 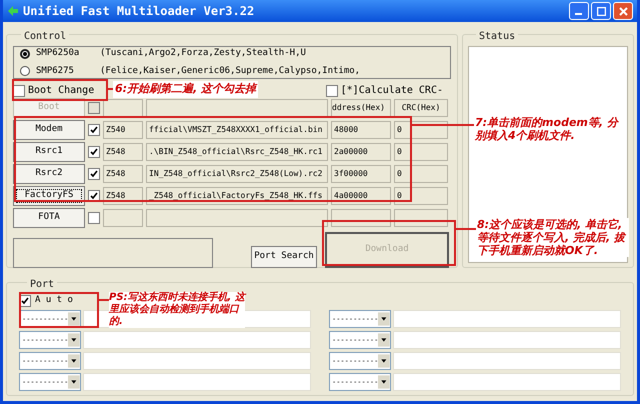 I want to click on group-title: Port, so click(x=42, y=284).